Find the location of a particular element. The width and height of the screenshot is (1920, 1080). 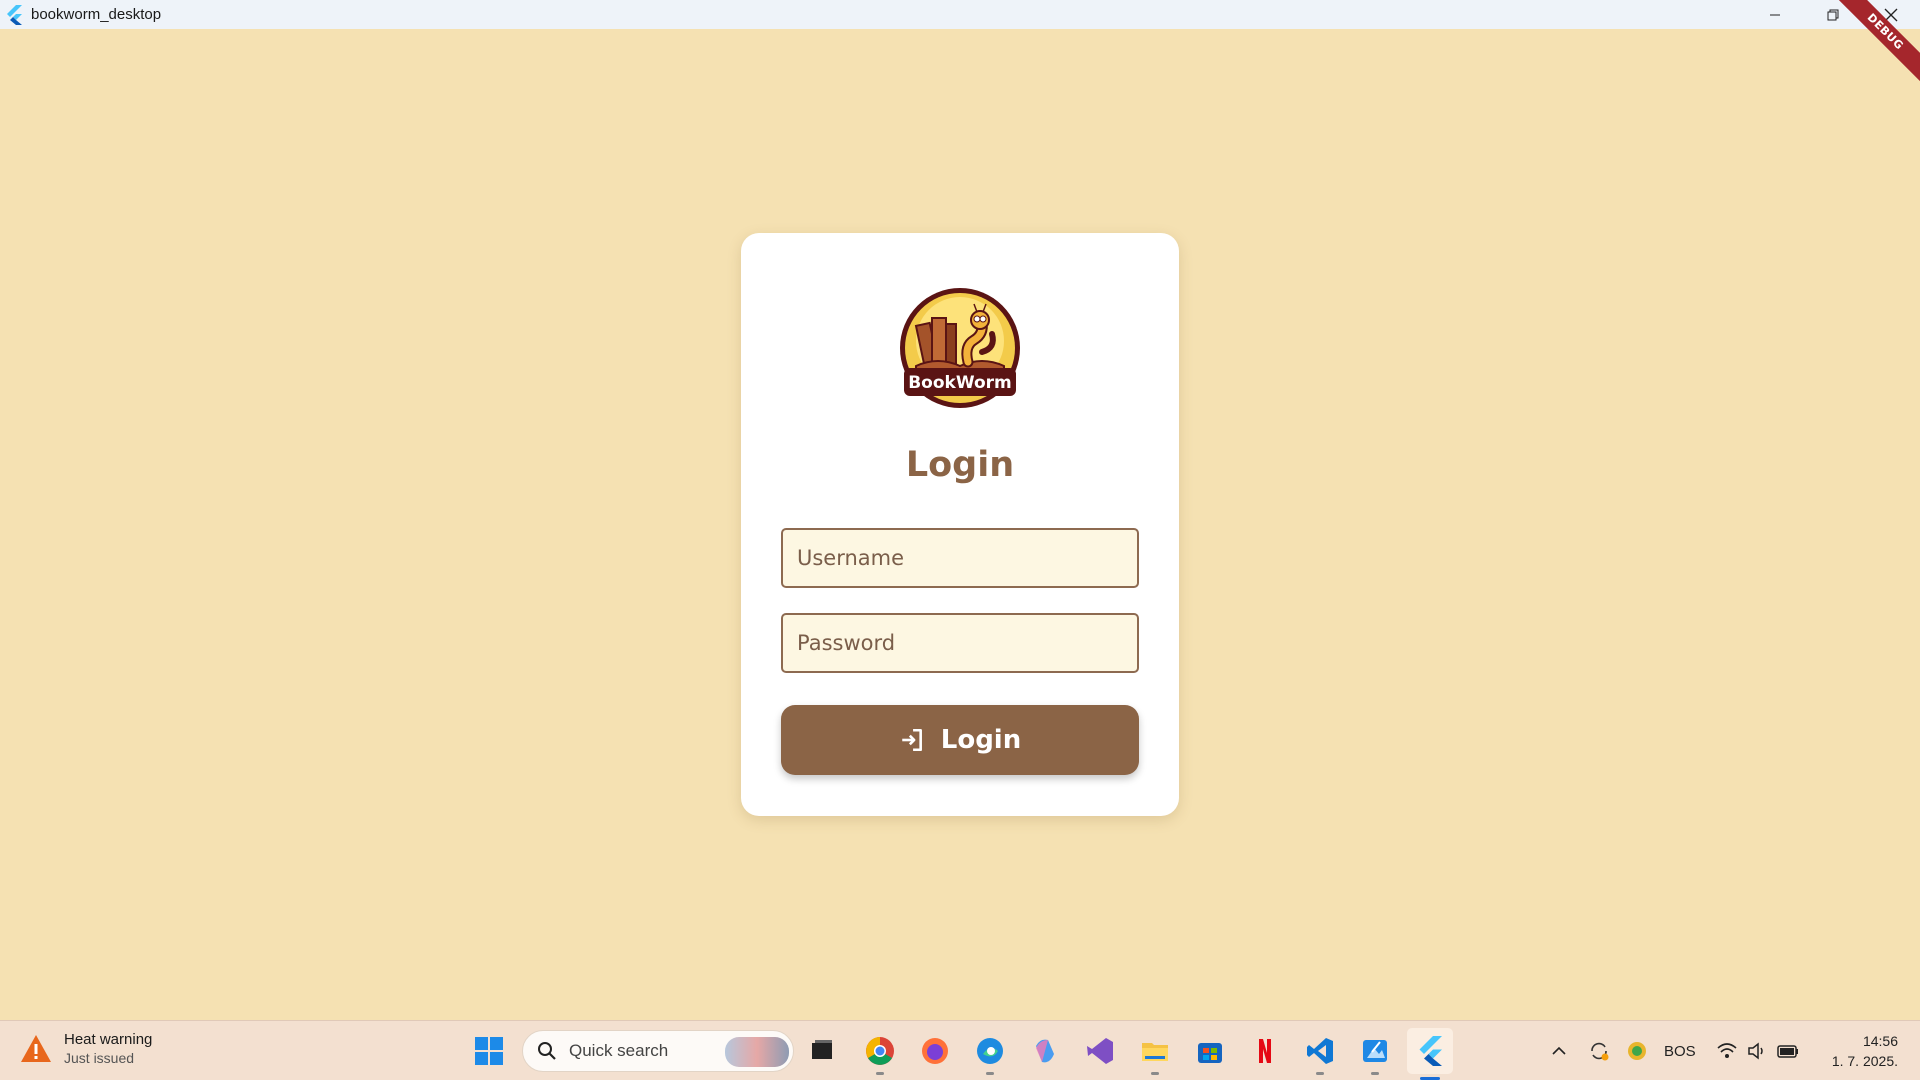

edge-icon is located at coordinates (990, 1051).